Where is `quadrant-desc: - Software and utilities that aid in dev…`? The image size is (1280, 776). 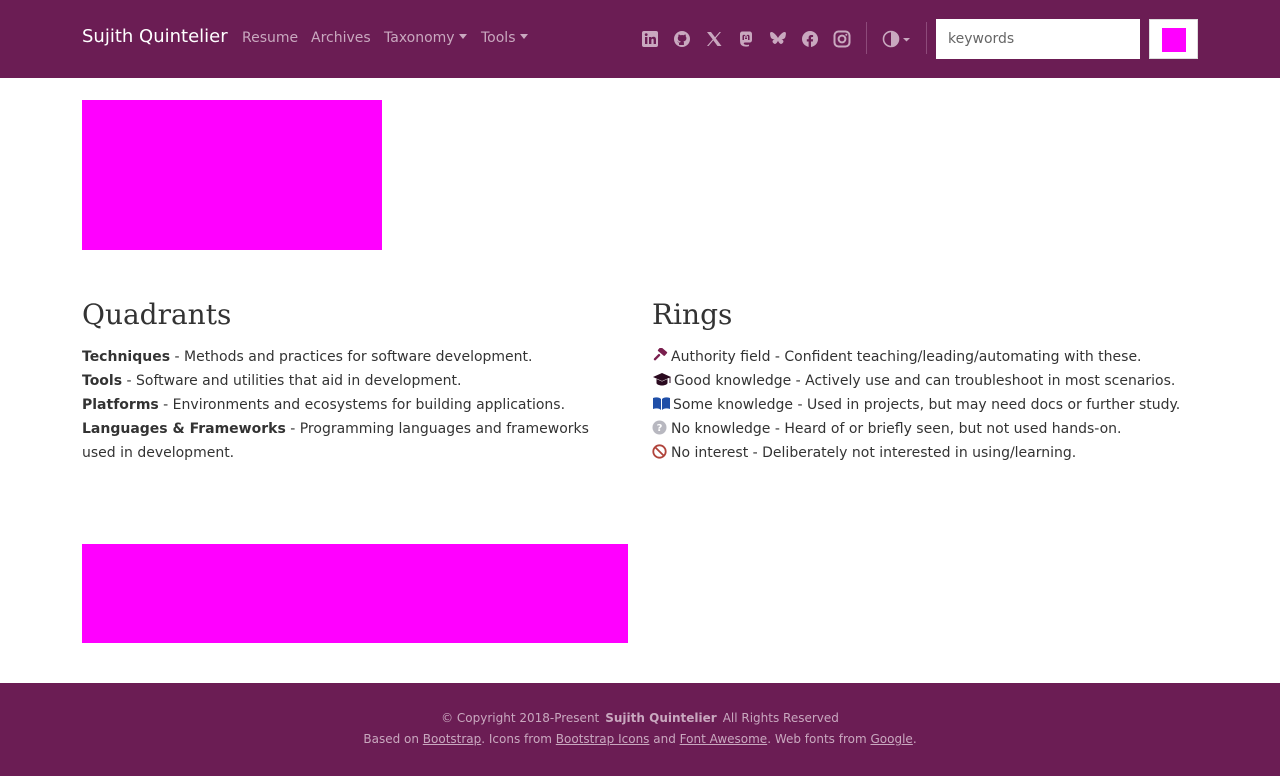
quadrant-desc: - Software and utilities that aid in dev… is located at coordinates (292, 381).